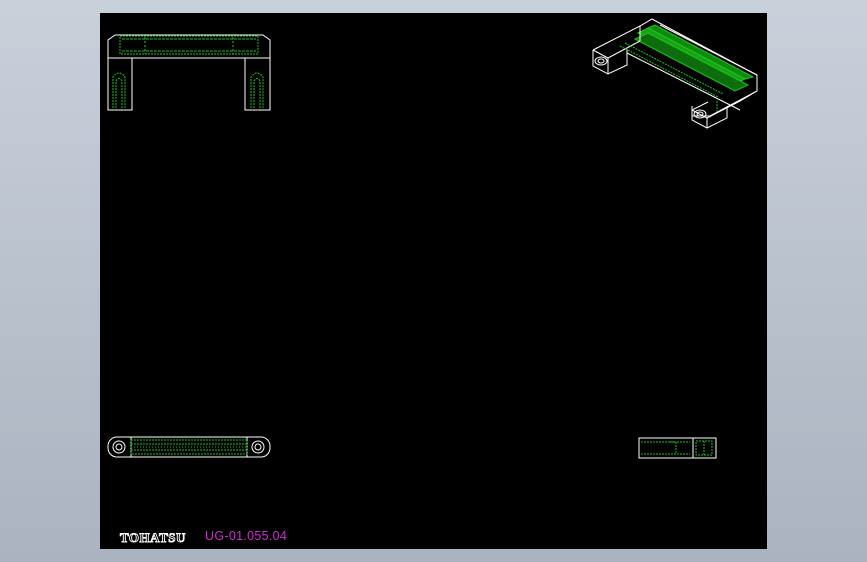  Describe the element at coordinates (189, 447) in the screenshot. I see `top-view` at that location.